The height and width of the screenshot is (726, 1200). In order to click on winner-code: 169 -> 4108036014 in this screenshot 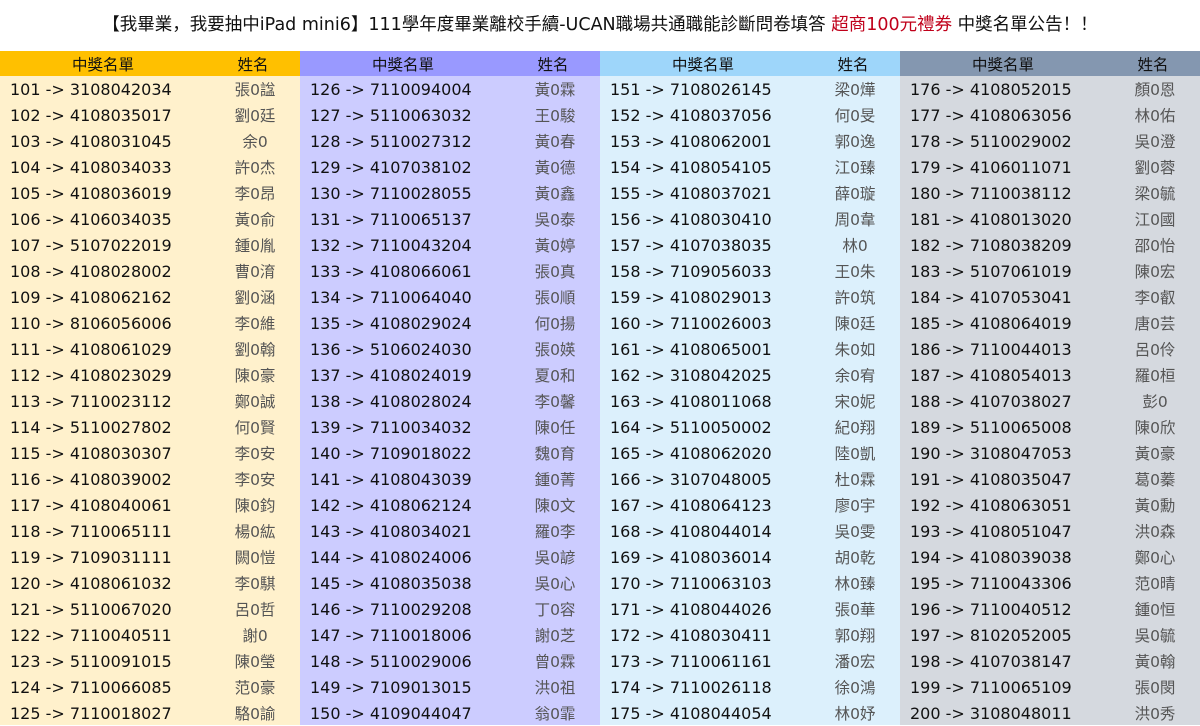, I will do `click(691, 557)`.